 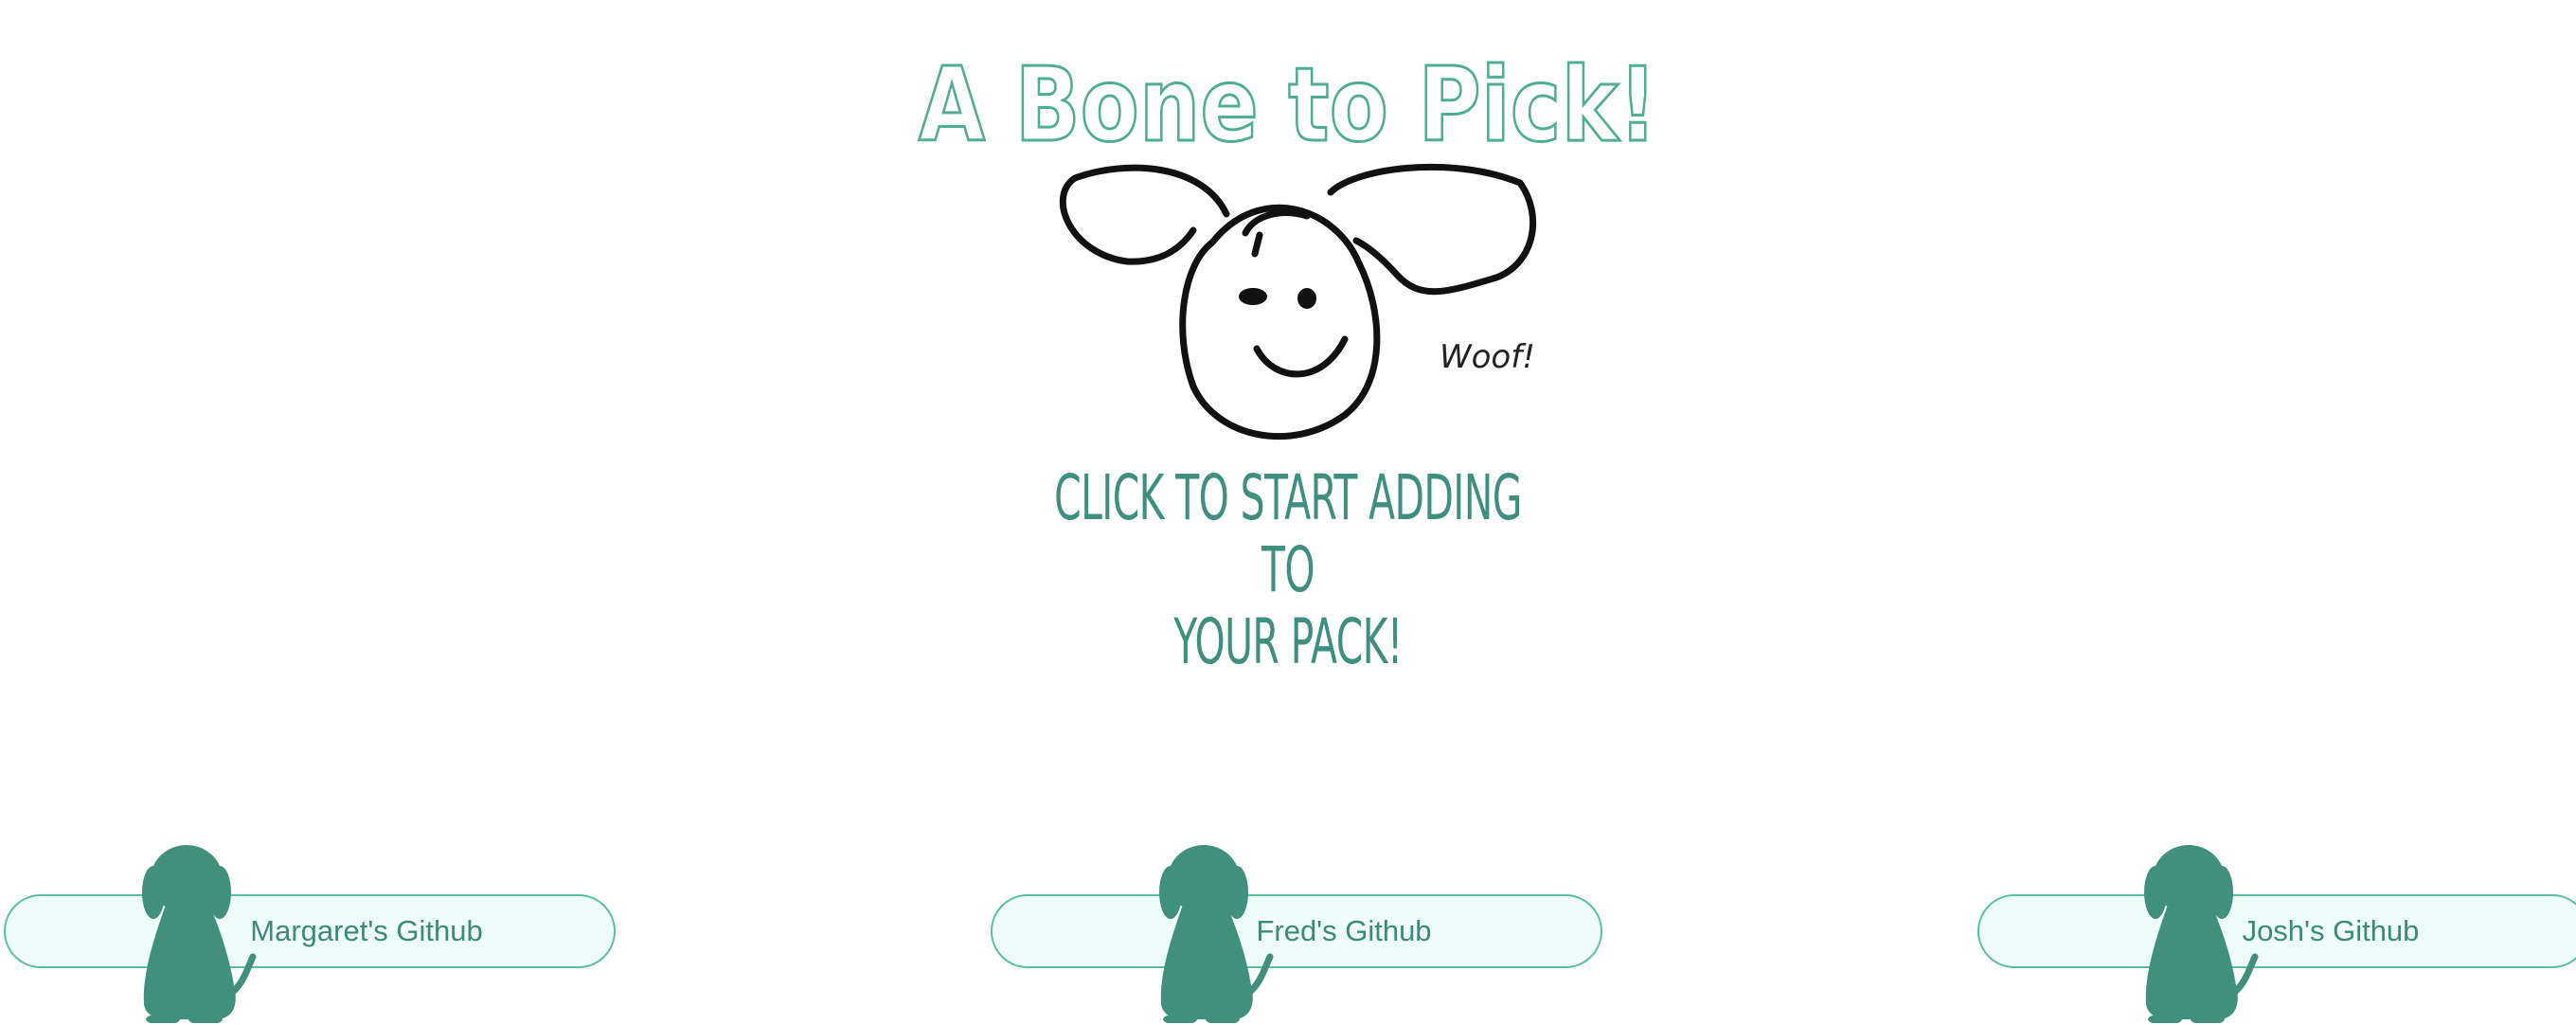 I want to click on fred-github-link: Fred's Github, so click(x=1296, y=931).